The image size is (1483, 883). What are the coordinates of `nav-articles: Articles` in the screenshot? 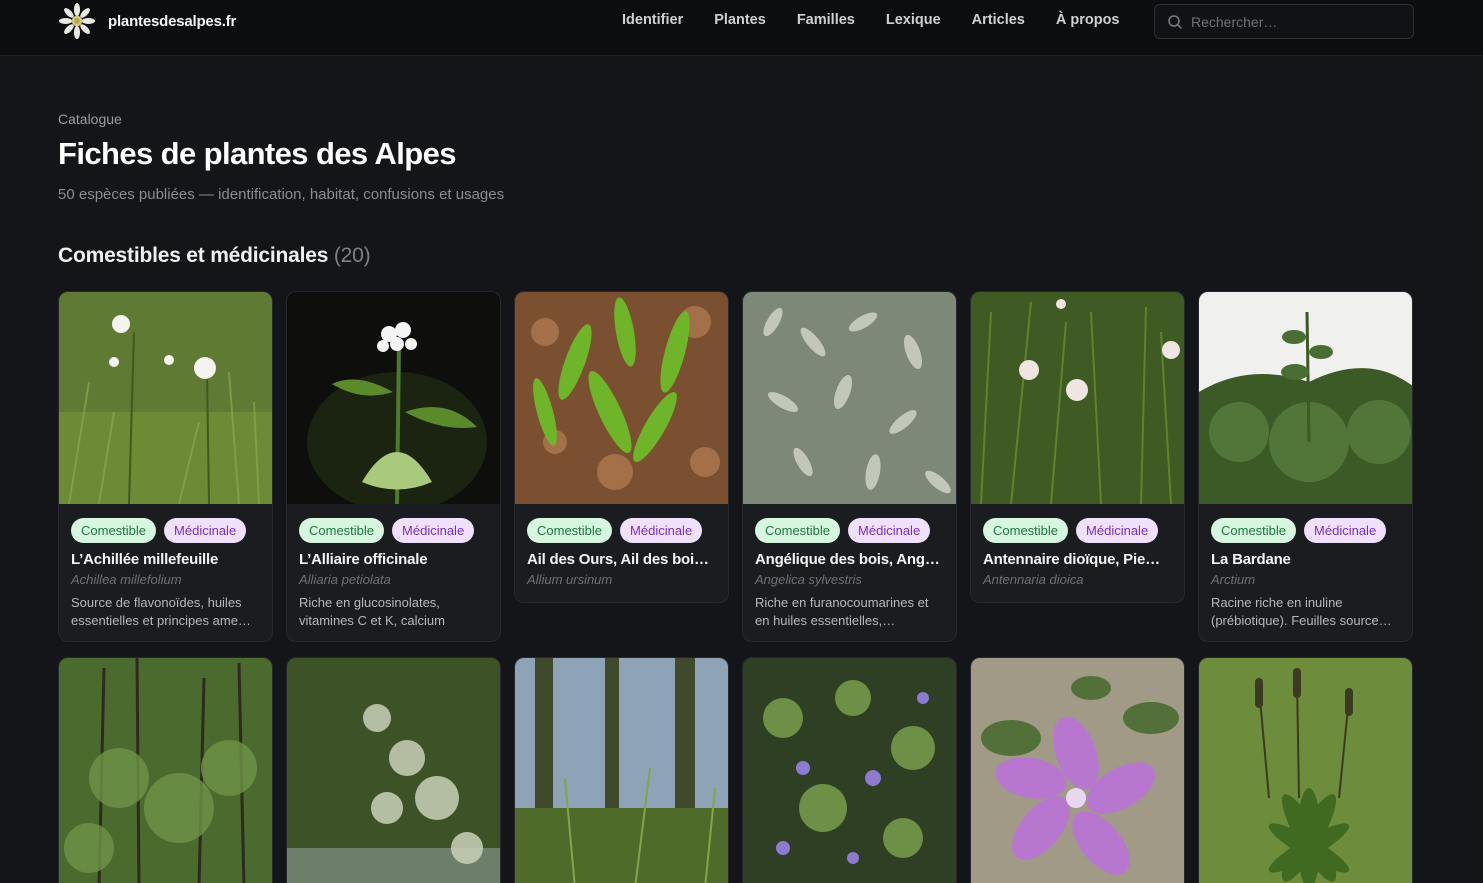 It's located at (998, 20).